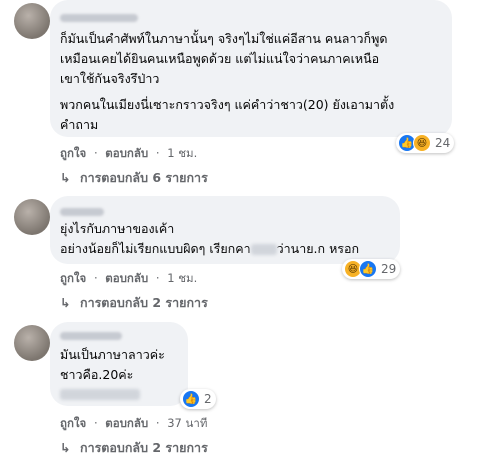  What do you see at coordinates (110, 78) in the screenshot?
I see `comment-text-line: เขาใช้กันจริงรึป่าว` at bounding box center [110, 78].